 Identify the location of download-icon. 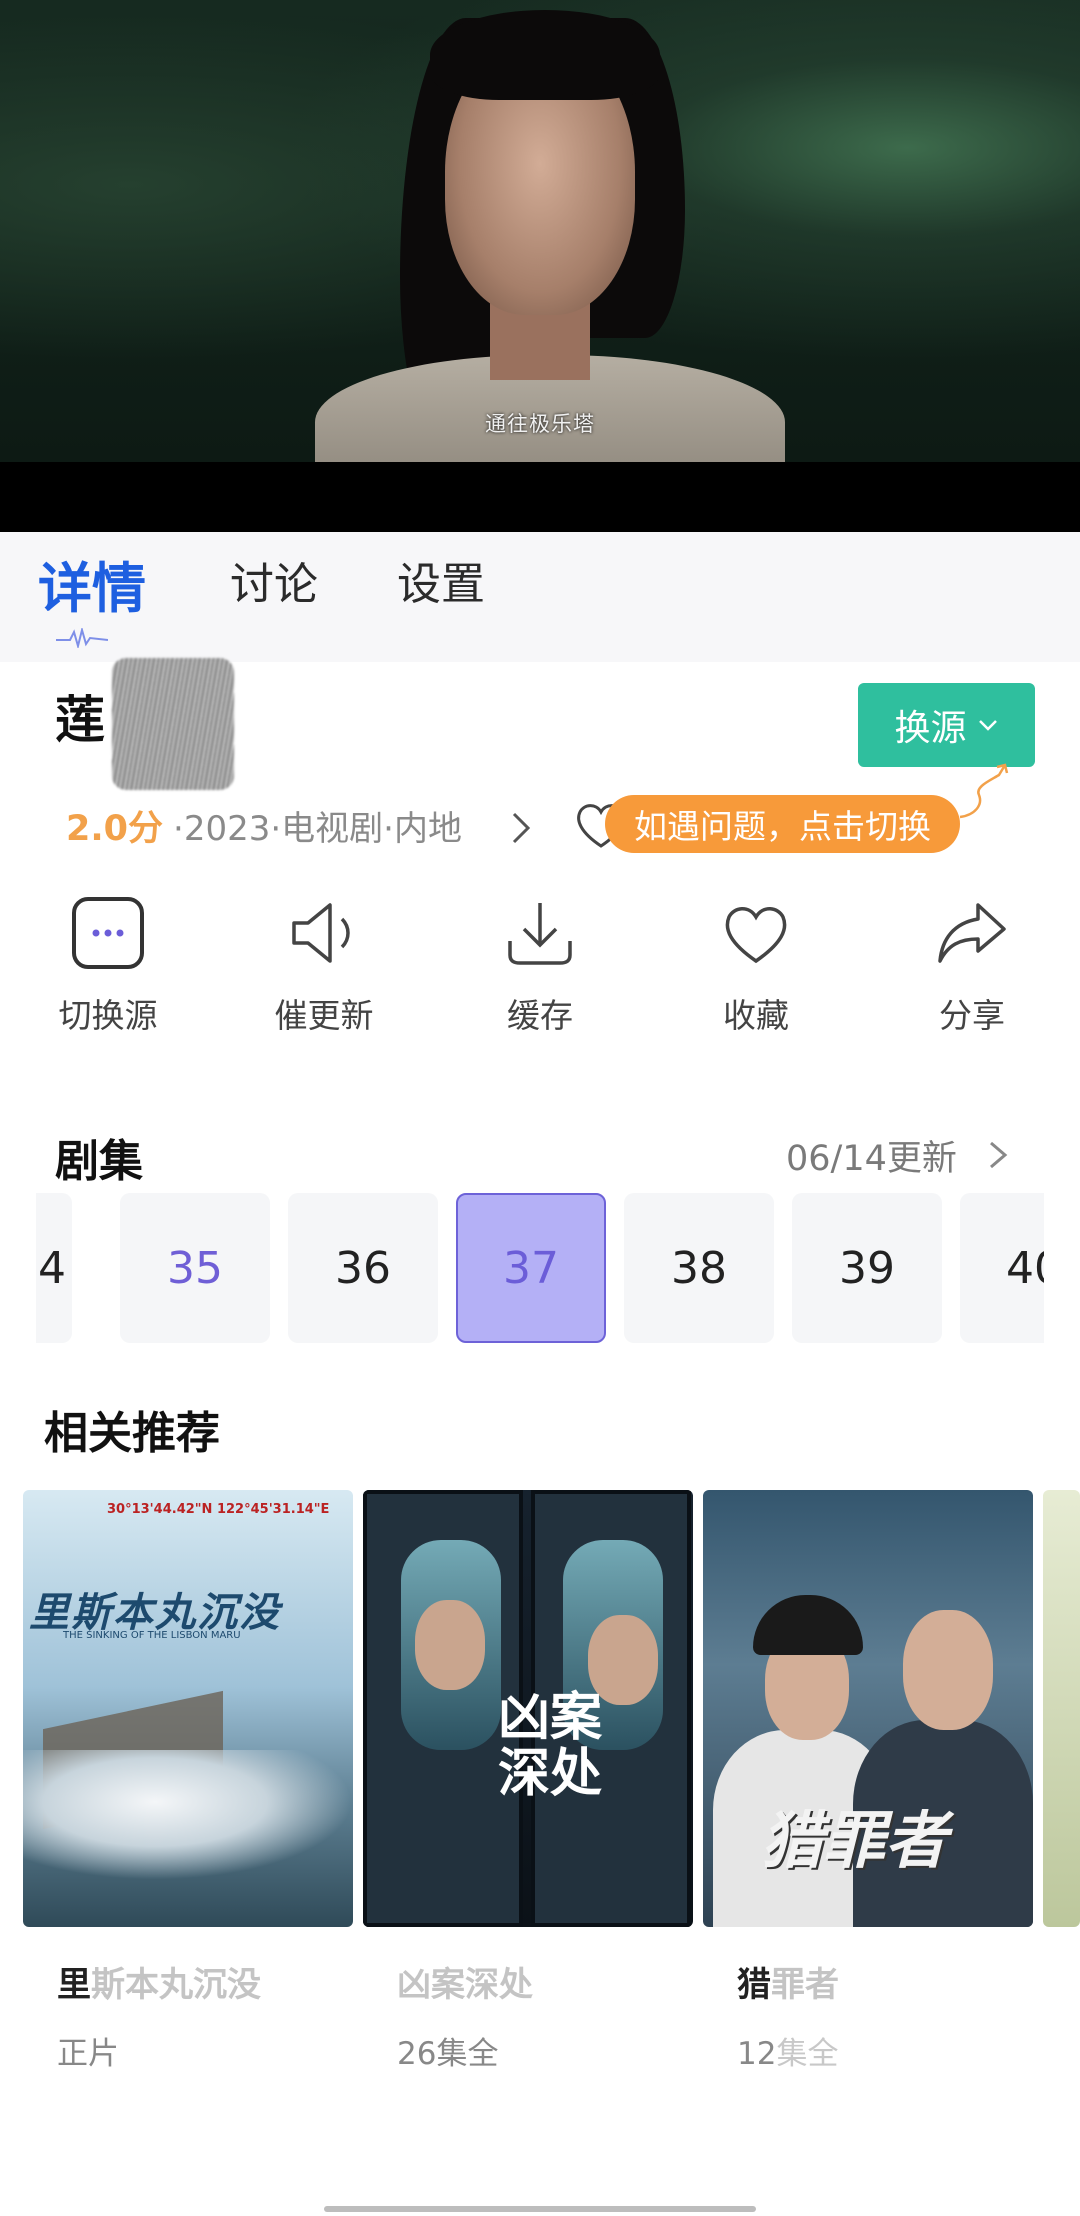
(540, 934).